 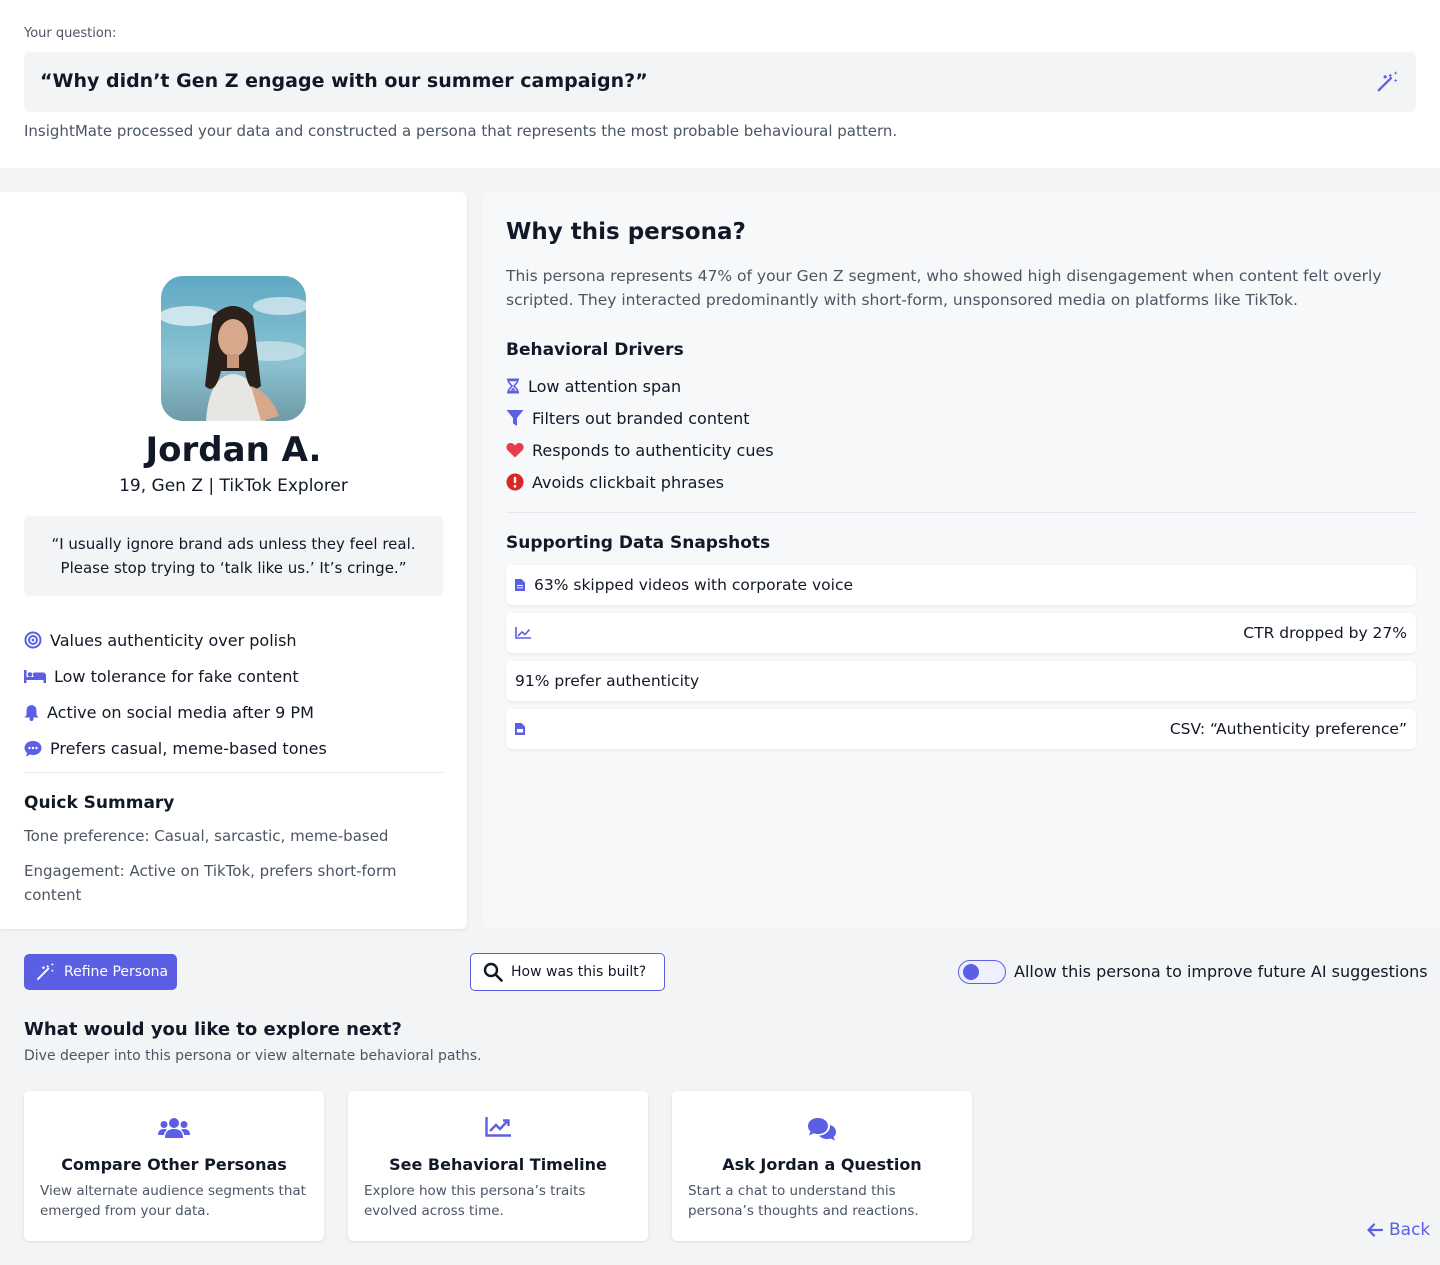 What do you see at coordinates (174, 1128) in the screenshot?
I see `users-icon` at bounding box center [174, 1128].